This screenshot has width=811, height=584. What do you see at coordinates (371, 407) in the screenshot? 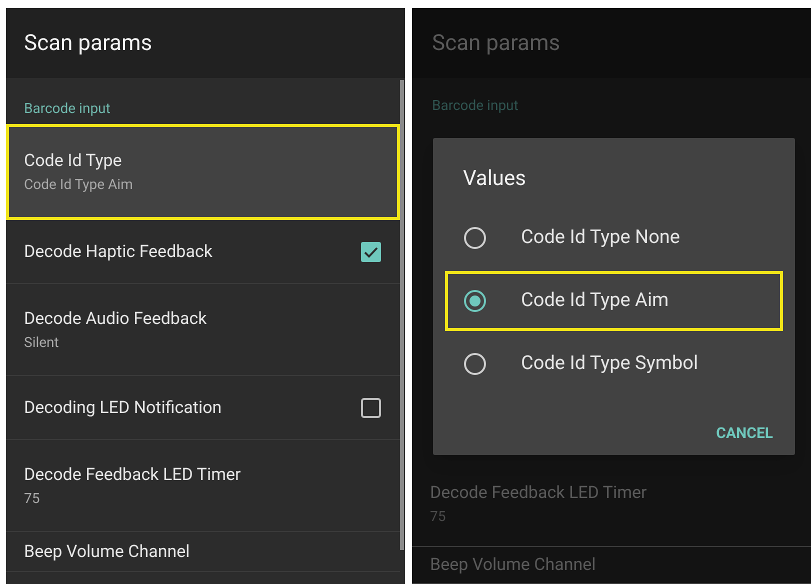
I see `checkbox-icon` at bounding box center [371, 407].